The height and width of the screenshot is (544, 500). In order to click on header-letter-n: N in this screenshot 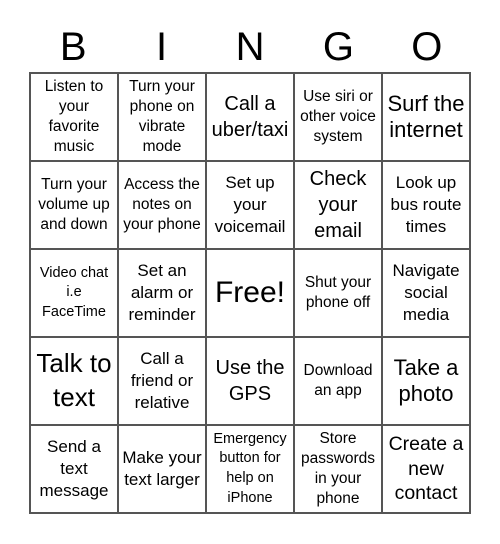, I will do `click(250, 47)`.